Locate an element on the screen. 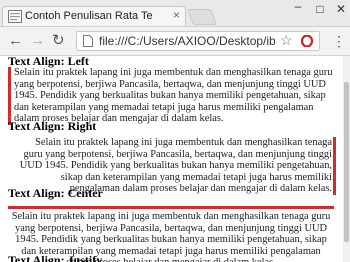  heading-center: Text Align: Center is located at coordinates (55, 193).